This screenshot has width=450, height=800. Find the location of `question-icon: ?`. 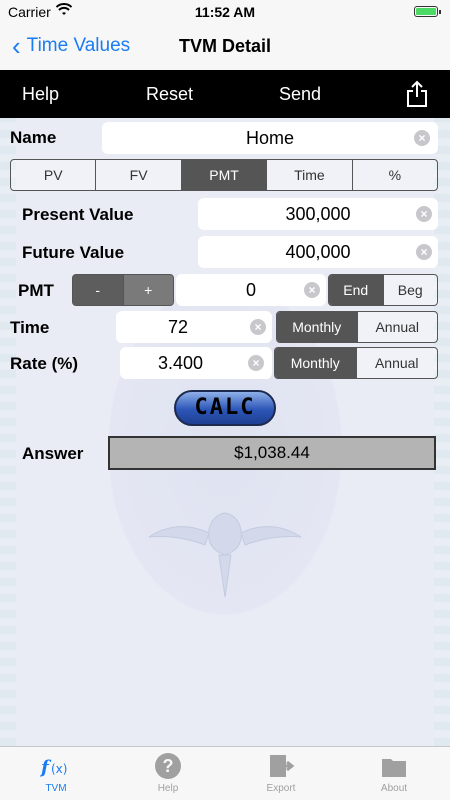

question-icon: ? is located at coordinates (168, 766).